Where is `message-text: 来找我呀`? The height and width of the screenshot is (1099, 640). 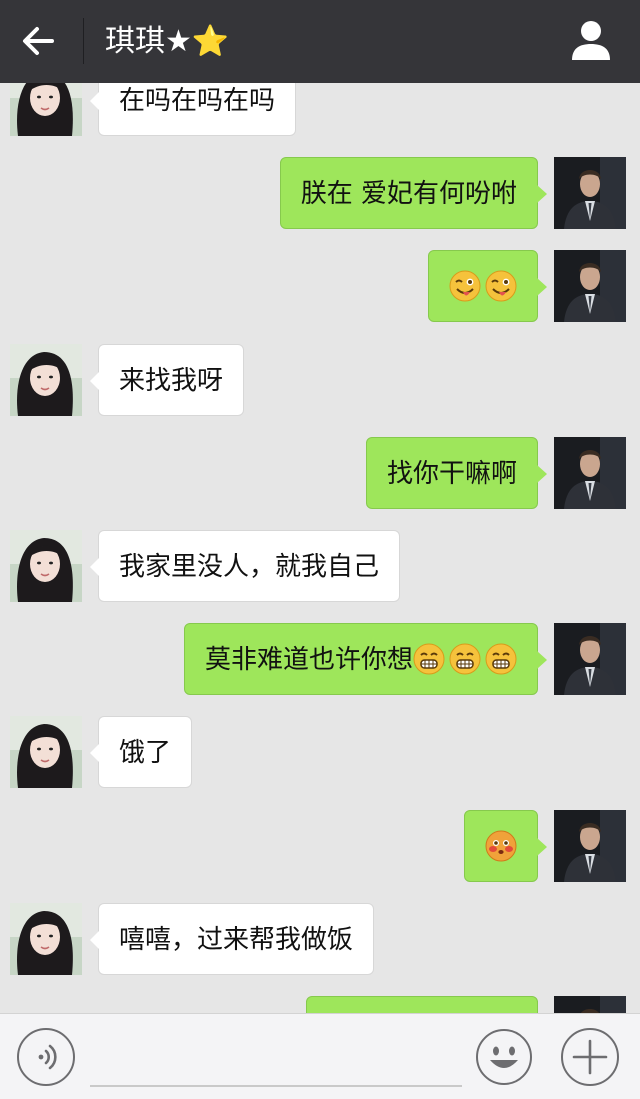 message-text: 来找我呀 is located at coordinates (171, 381).